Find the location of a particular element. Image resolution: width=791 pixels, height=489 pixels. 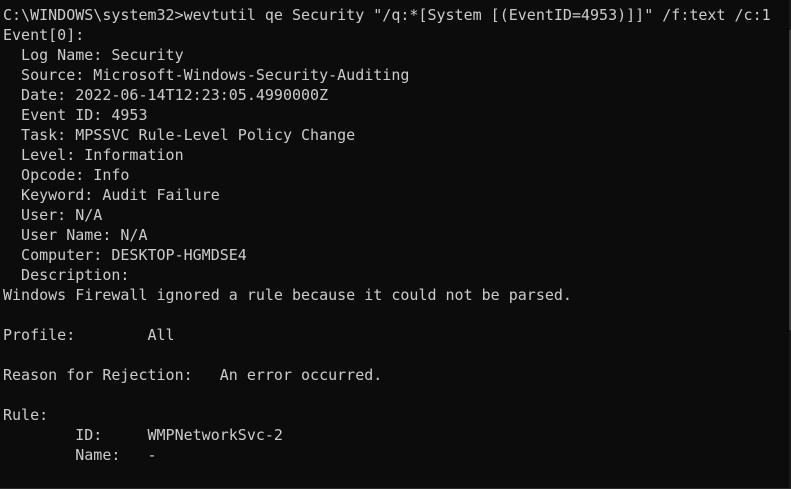

prompt: C:\WINDOWS\system32> is located at coordinates (93, 15).